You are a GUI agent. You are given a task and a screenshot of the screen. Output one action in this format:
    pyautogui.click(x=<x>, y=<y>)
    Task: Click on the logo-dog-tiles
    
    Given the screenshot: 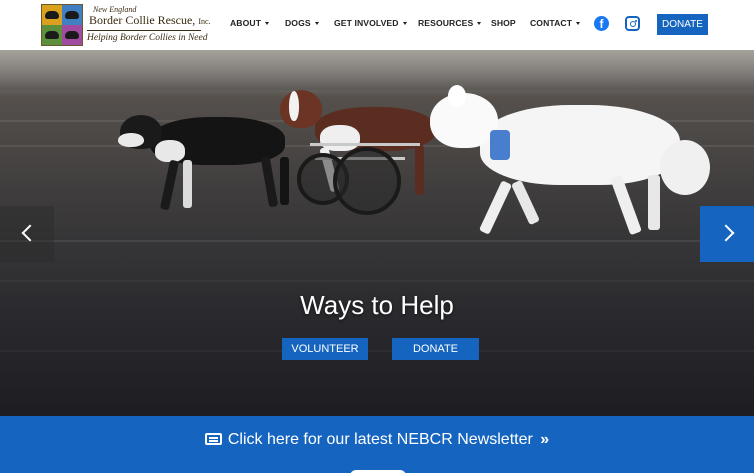 What is the action you would take?
    pyautogui.click(x=62, y=25)
    